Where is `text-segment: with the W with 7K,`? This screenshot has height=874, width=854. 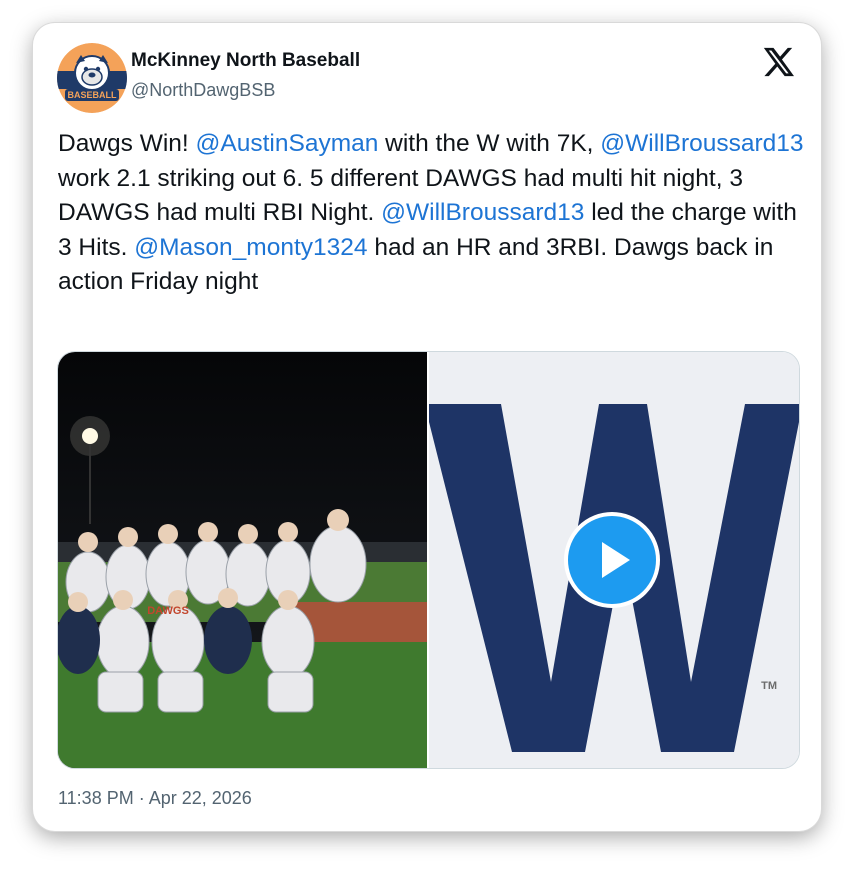
text-segment: with the W with 7K, is located at coordinates (489, 143).